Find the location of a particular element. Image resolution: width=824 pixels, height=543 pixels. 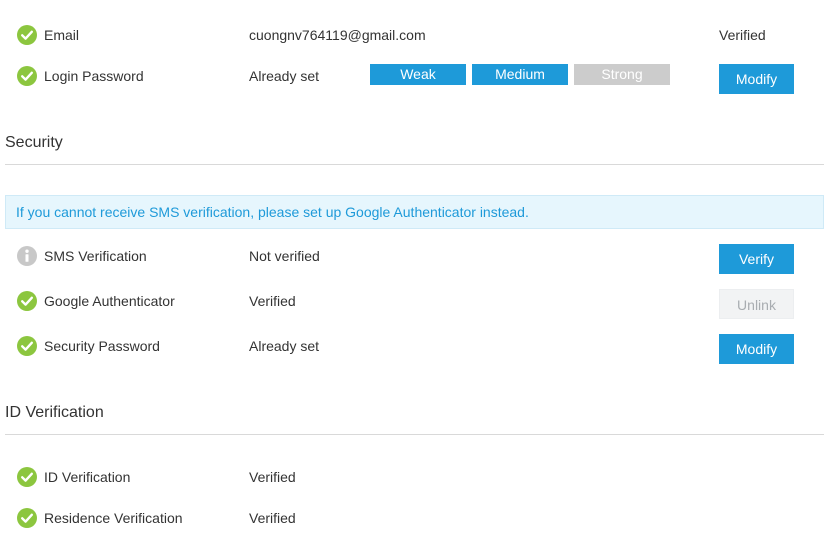

email-value: cuongnv764119@gmail.com is located at coordinates (337, 35).